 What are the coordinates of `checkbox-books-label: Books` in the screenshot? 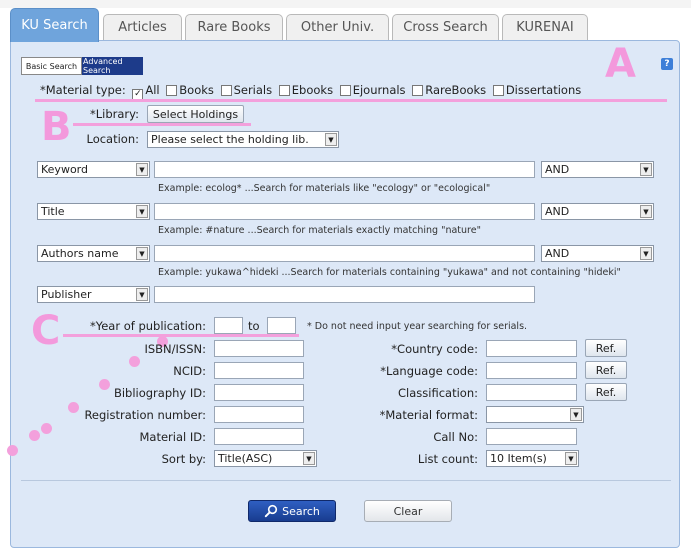 It's located at (196, 90).